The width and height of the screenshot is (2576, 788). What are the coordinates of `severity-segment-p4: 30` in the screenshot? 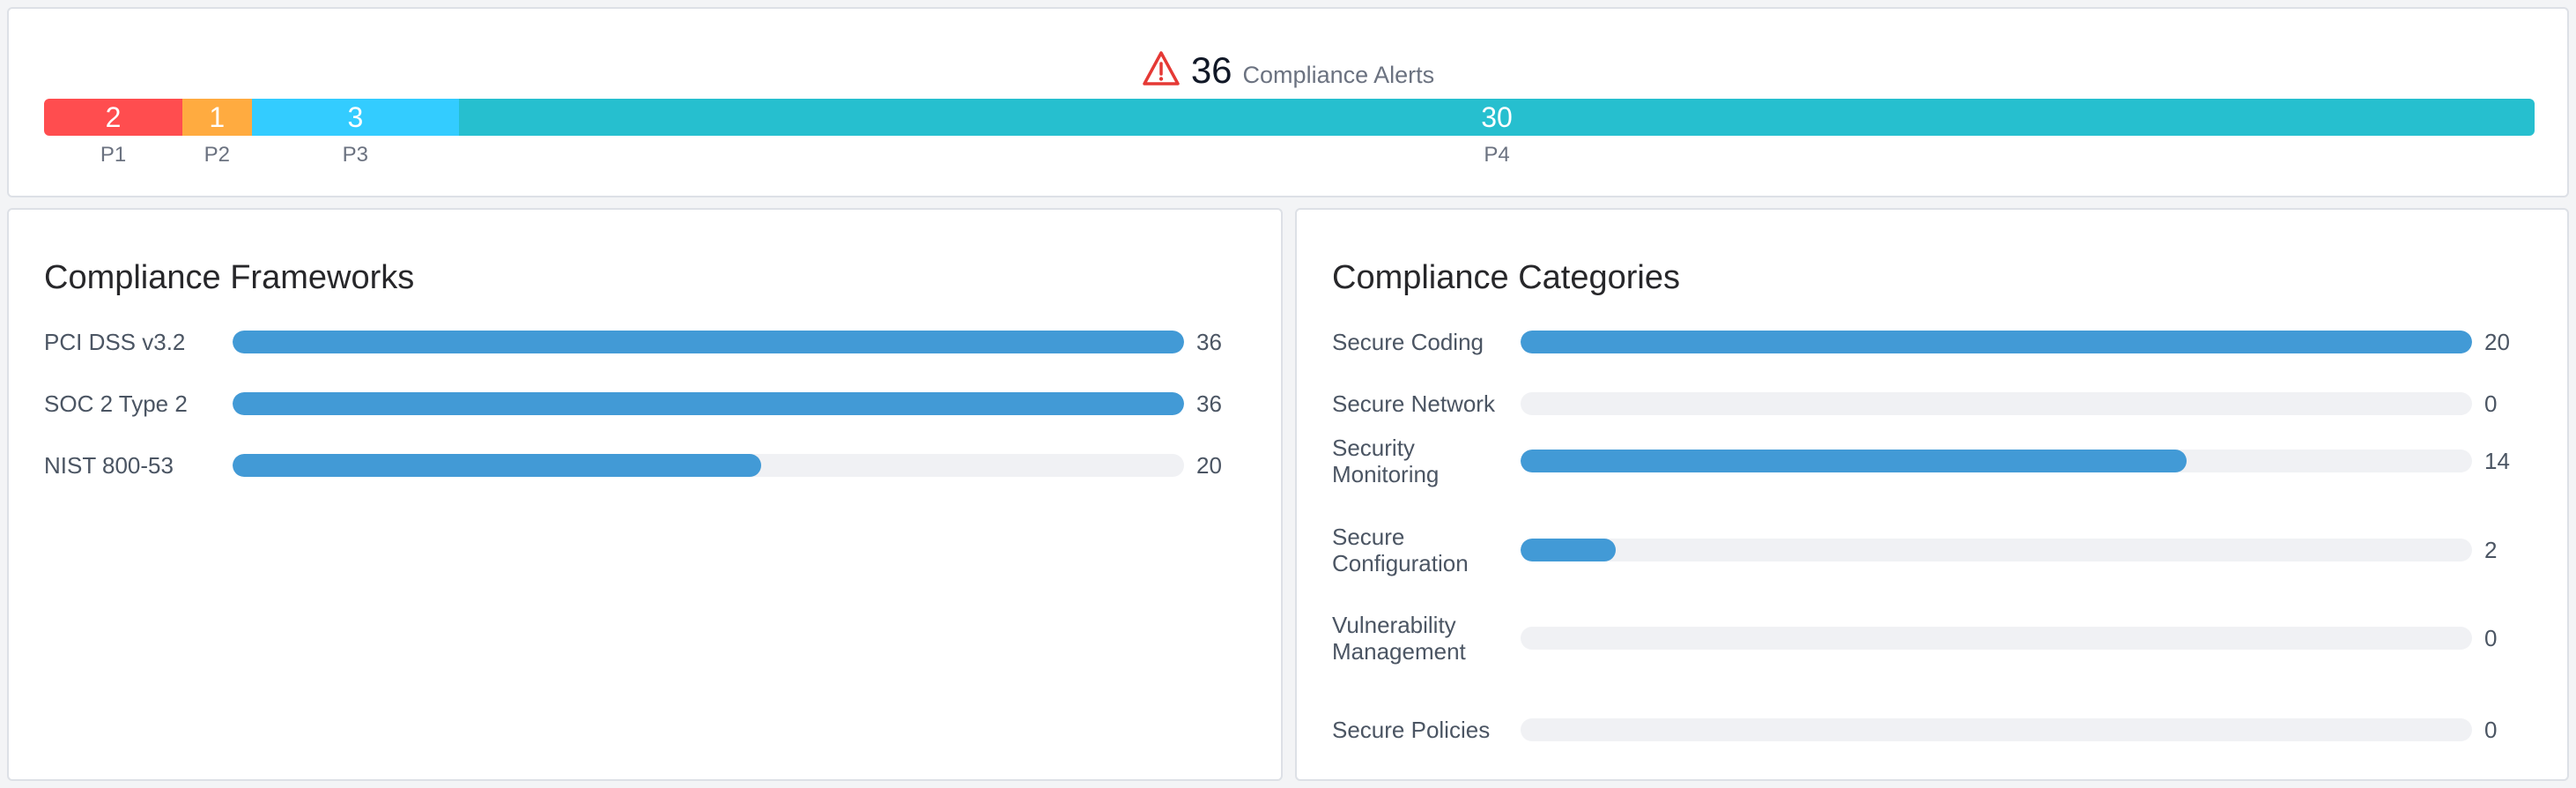 It's located at (1497, 117).